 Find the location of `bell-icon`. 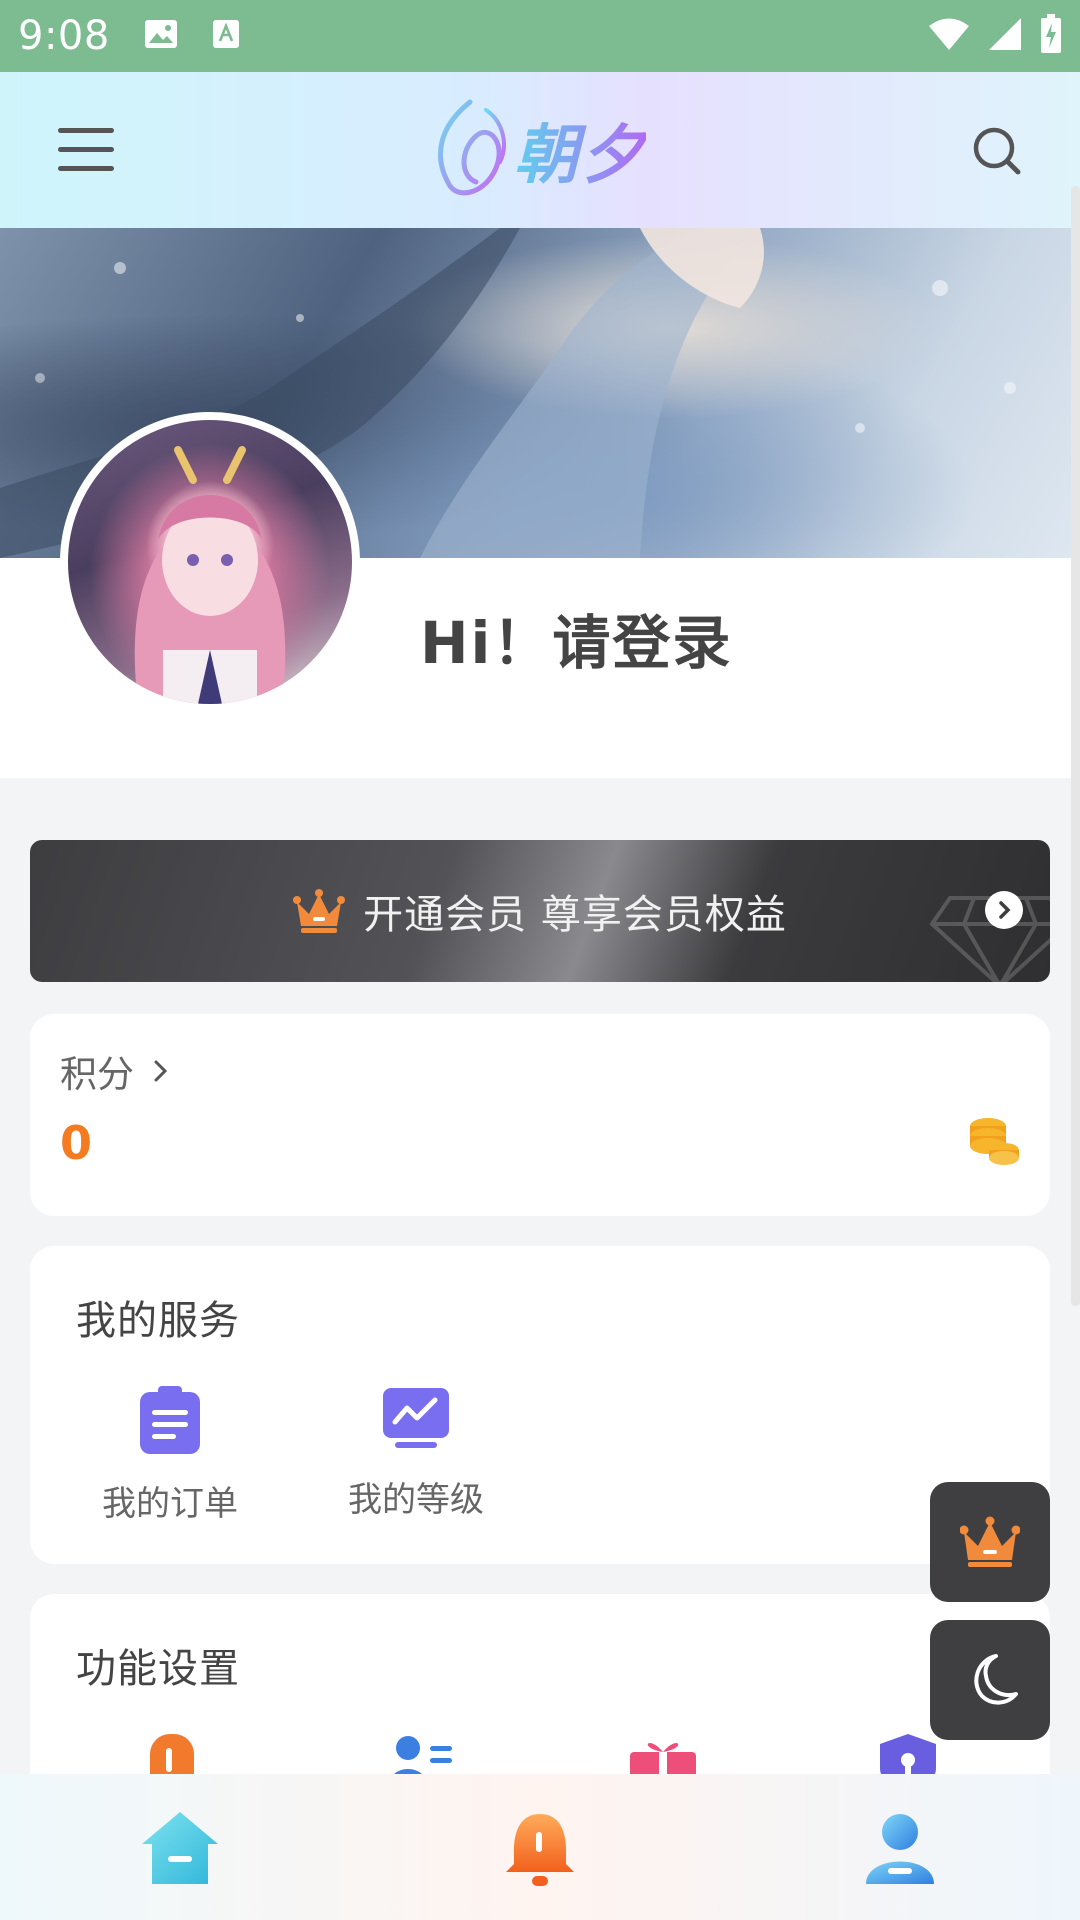

bell-icon is located at coordinates (540, 1850).